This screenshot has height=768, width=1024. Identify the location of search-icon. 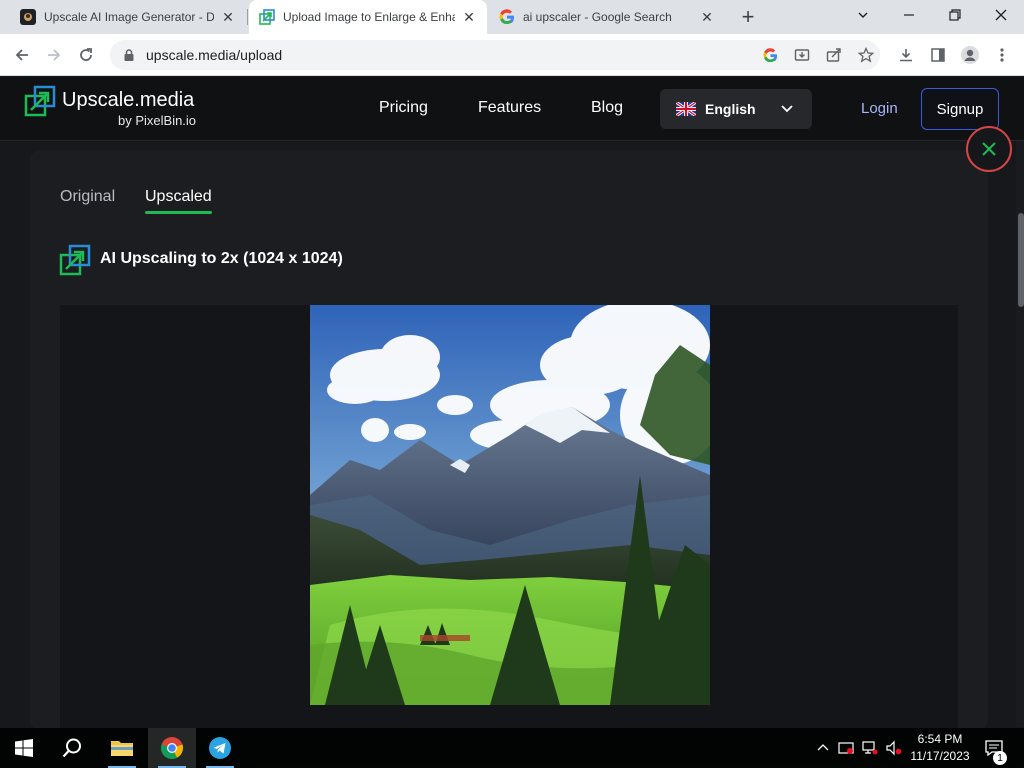
(72, 748).